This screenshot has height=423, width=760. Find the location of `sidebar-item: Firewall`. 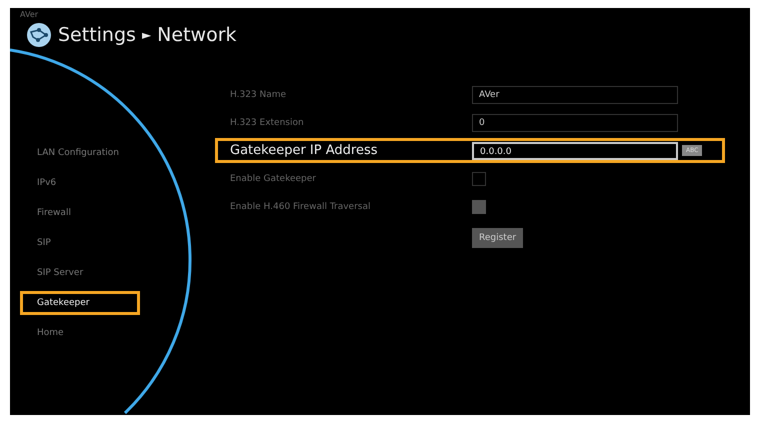

sidebar-item: Firewall is located at coordinates (80, 213).